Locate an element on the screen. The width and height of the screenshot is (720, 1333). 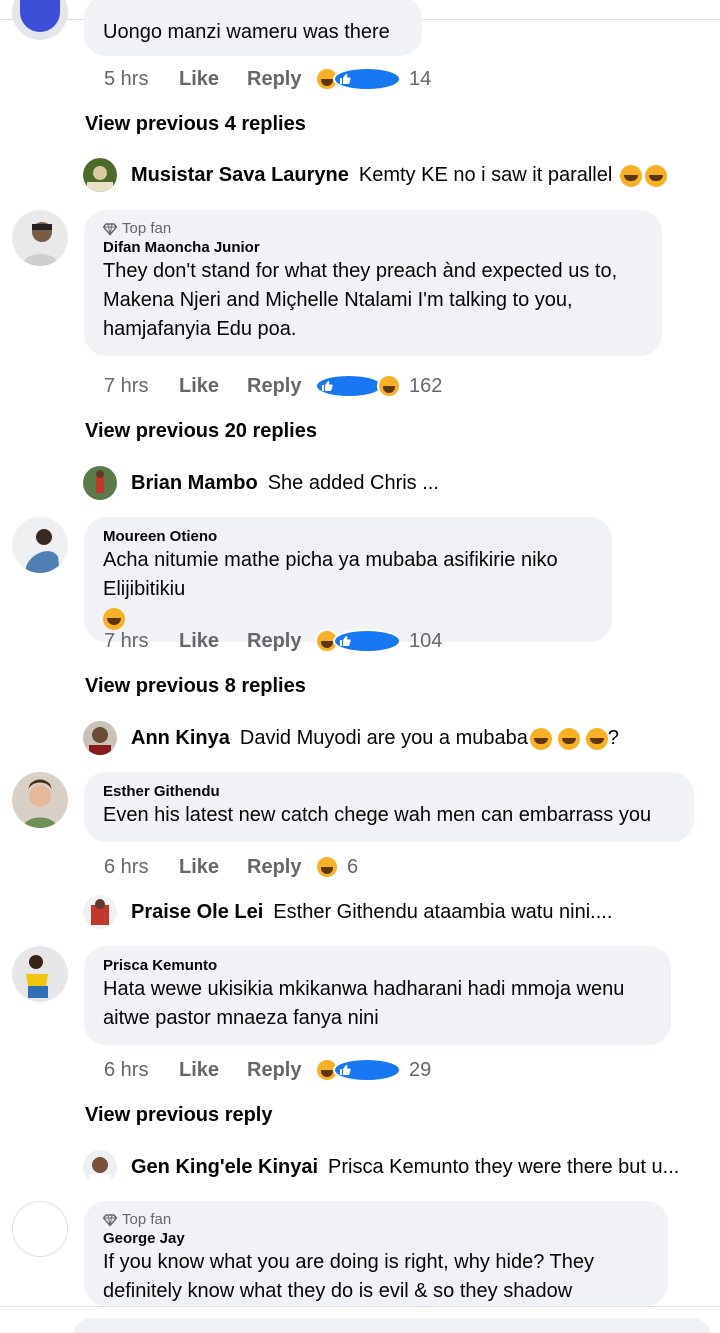
comment-time: 5 hrs is located at coordinates (141, 79).